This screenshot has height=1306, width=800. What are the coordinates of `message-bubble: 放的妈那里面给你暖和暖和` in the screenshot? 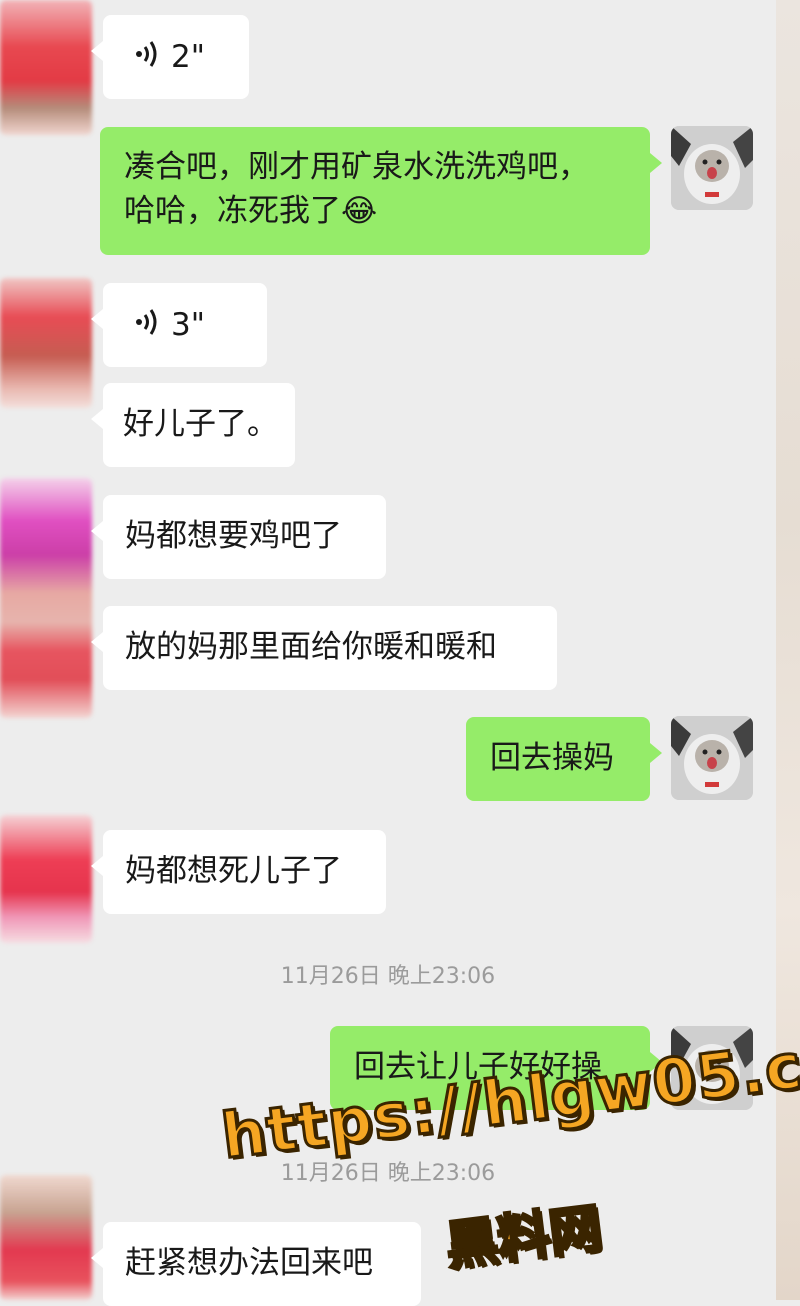 It's located at (324, 648).